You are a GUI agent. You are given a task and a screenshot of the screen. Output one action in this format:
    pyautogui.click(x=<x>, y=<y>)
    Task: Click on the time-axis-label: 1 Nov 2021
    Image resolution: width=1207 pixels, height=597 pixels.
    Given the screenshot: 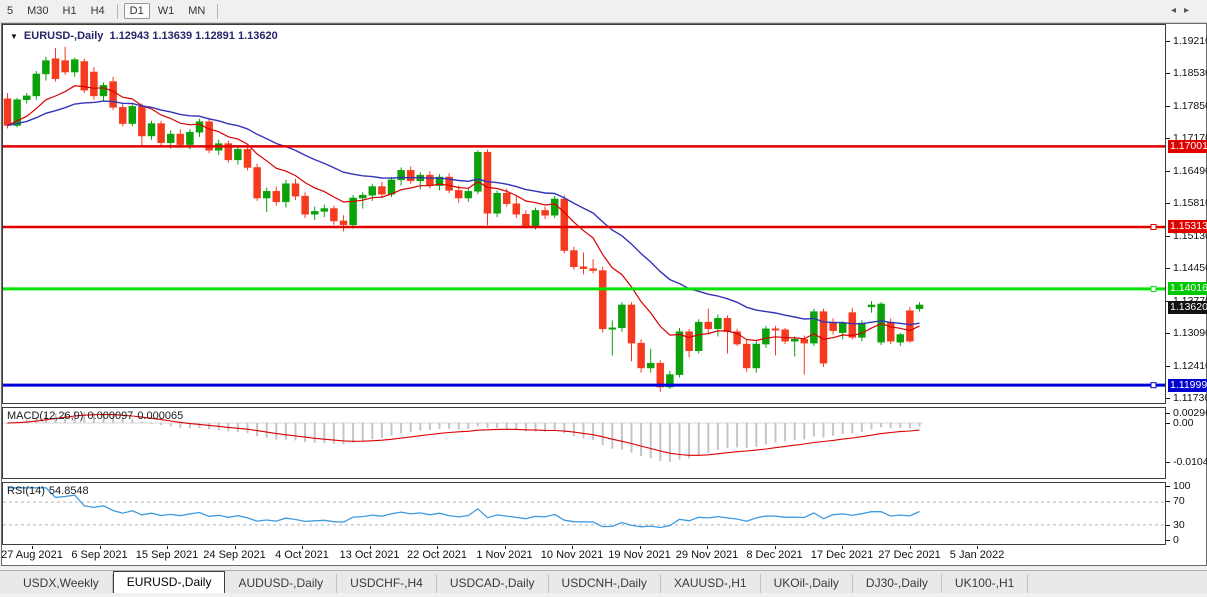 What is the action you would take?
    pyautogui.click(x=504, y=555)
    